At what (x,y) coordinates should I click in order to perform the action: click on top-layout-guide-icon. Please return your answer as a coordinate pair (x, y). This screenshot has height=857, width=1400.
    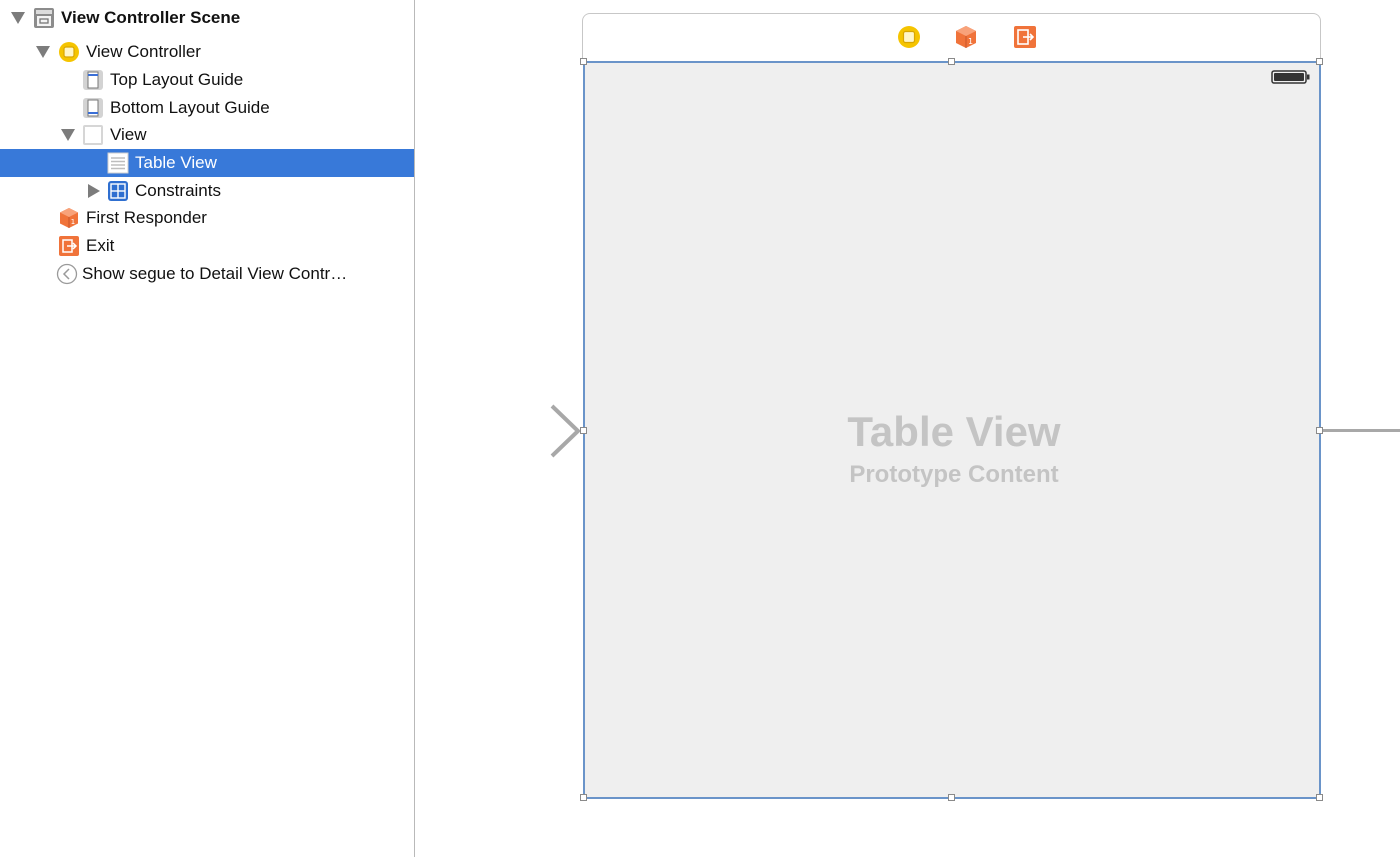
    Looking at the image, I should click on (93, 80).